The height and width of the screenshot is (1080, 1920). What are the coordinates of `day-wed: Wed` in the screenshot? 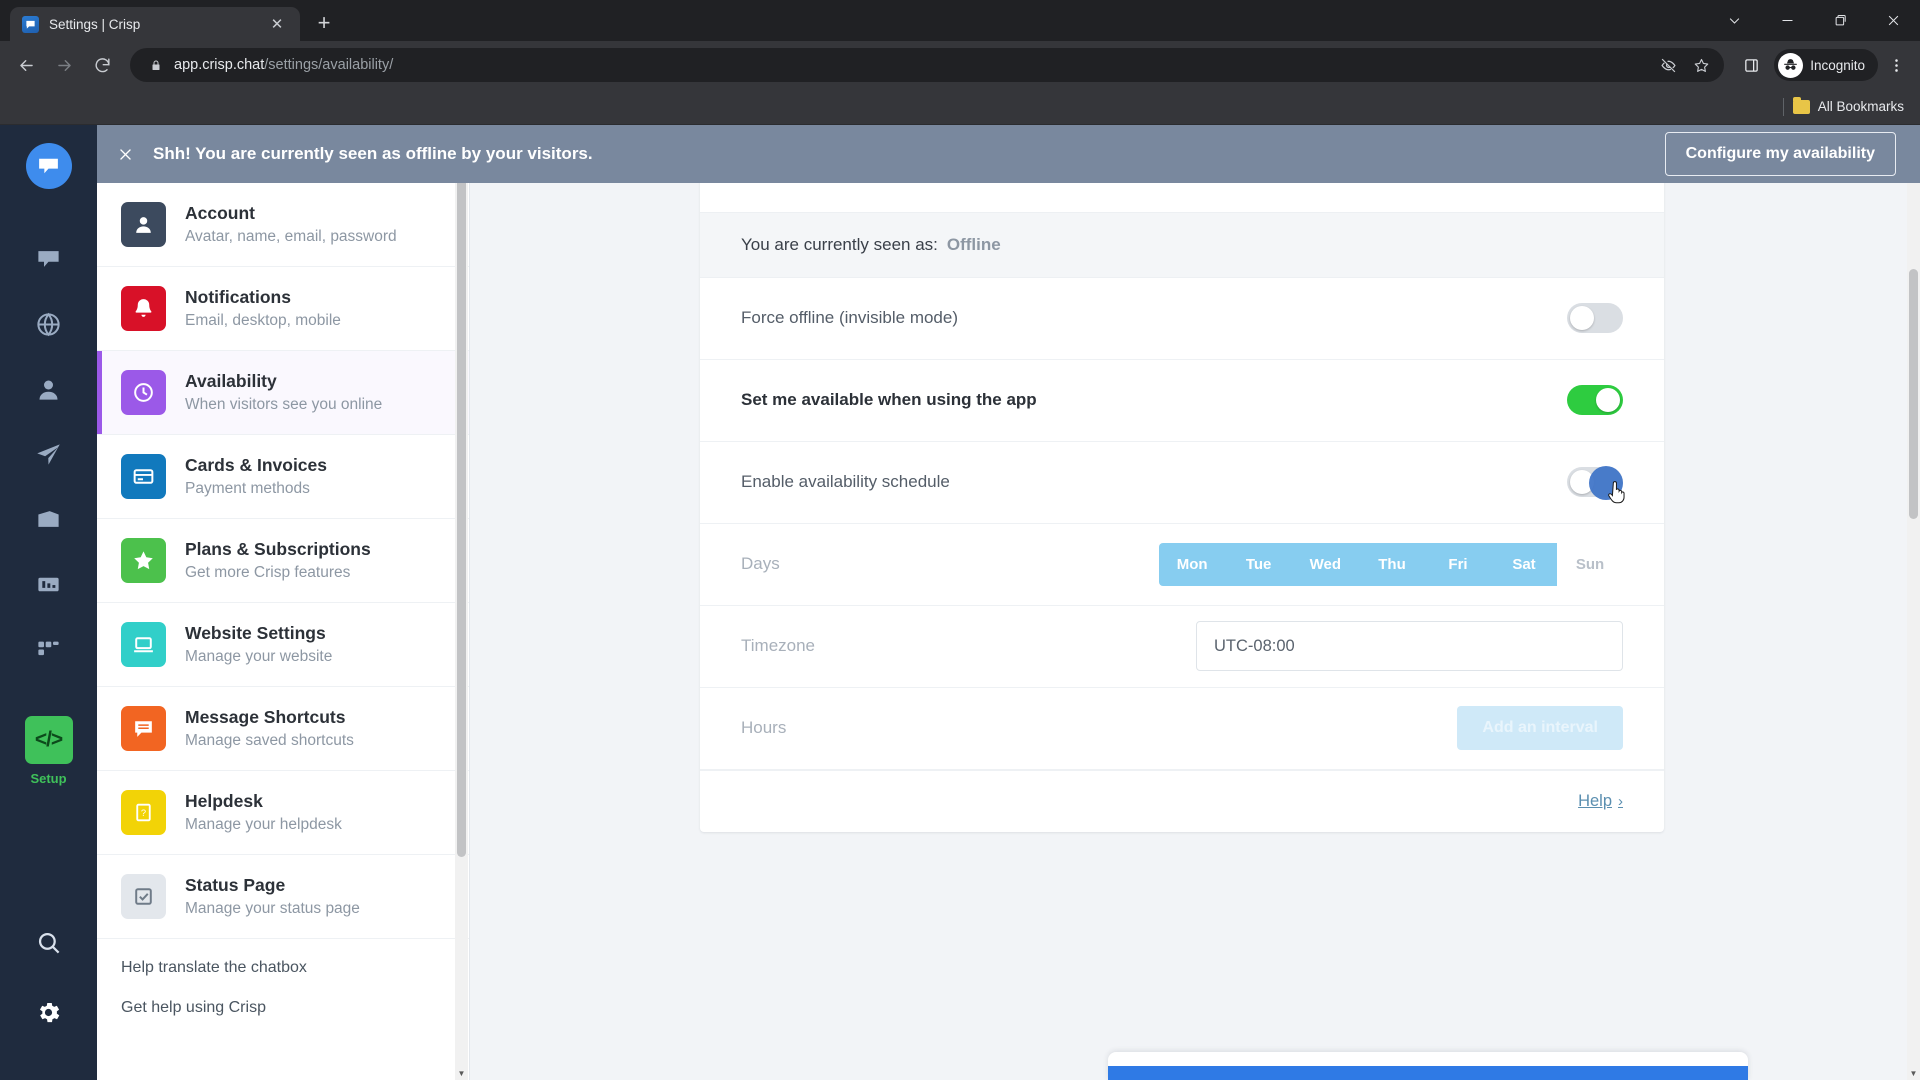 It's located at (1325, 564).